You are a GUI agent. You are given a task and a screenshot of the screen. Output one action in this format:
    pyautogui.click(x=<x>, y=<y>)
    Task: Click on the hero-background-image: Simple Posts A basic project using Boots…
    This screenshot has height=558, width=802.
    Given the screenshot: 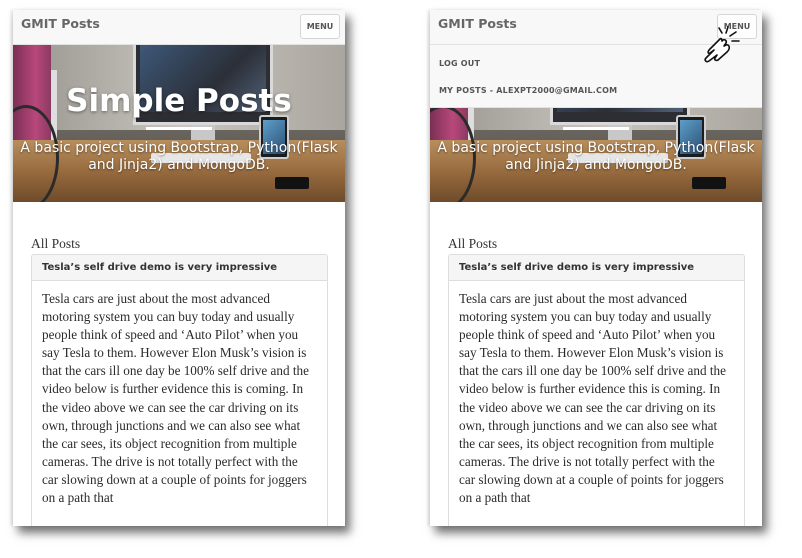 What is the action you would take?
    pyautogui.click(x=179, y=123)
    